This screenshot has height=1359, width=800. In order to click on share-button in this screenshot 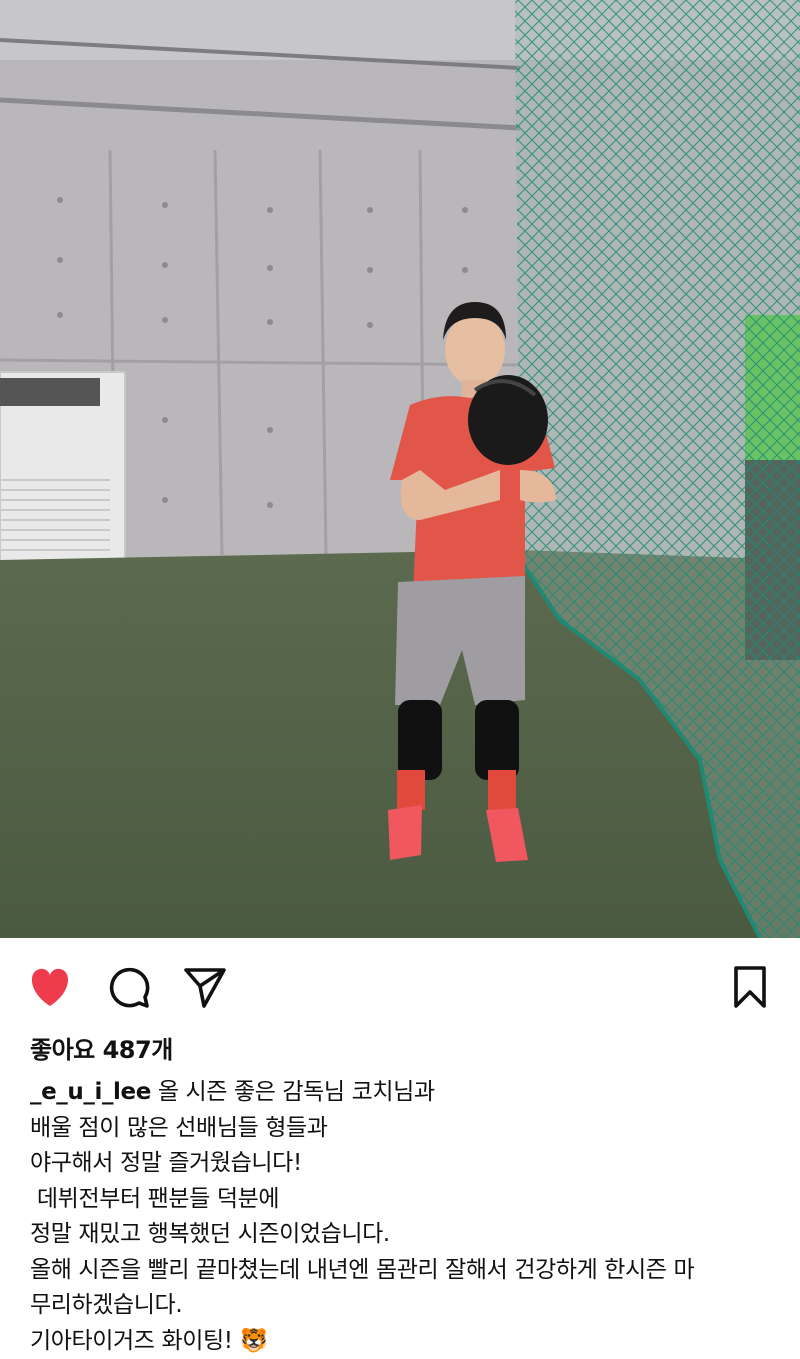, I will do `click(205, 987)`.